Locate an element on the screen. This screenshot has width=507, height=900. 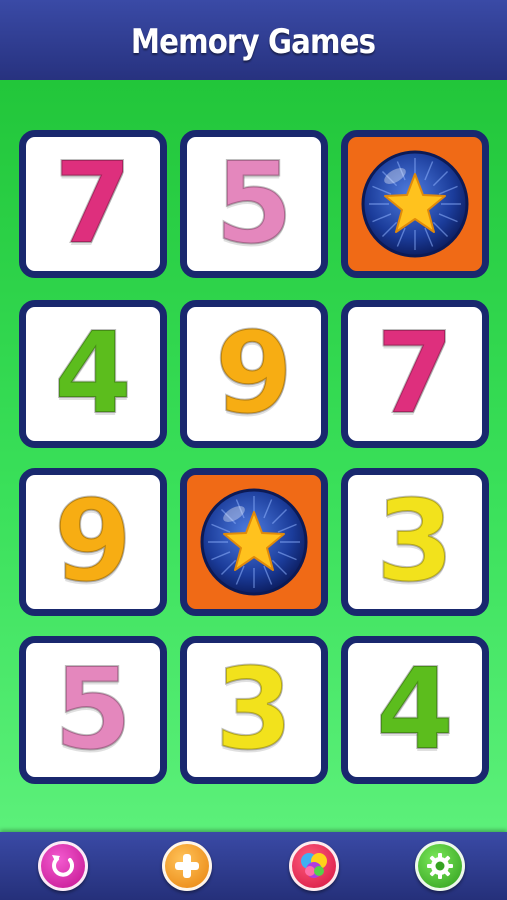
restart-icon is located at coordinates (63, 866).